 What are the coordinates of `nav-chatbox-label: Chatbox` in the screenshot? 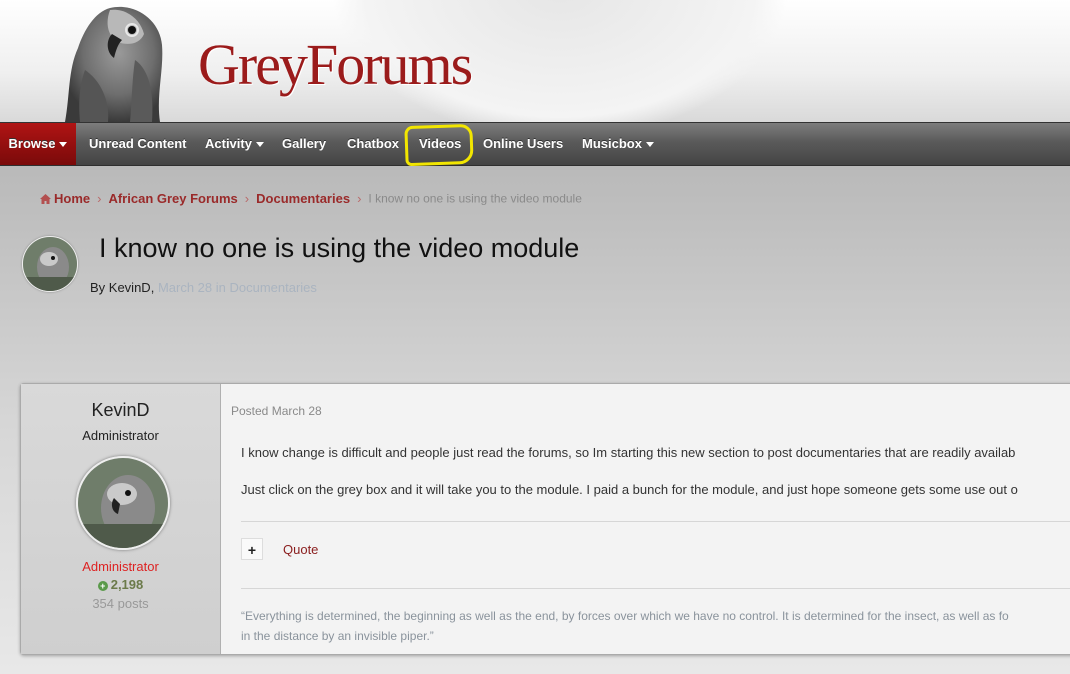 It's located at (373, 143).